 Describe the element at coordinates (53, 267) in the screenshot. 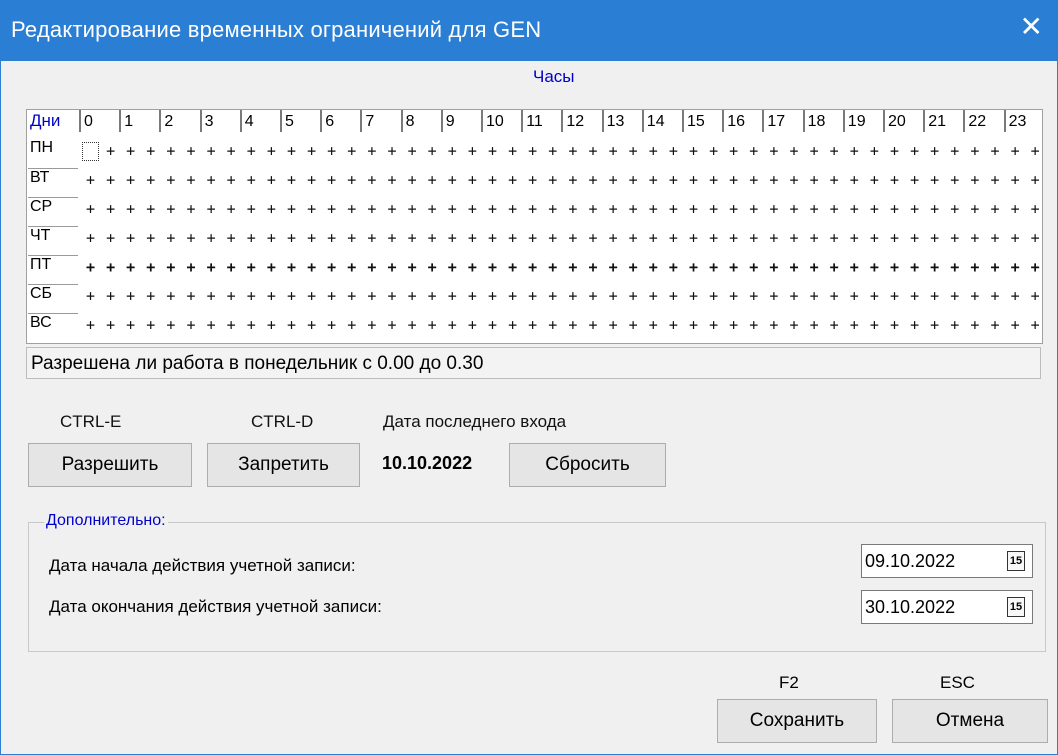

I see `day-label: ПТ` at that location.